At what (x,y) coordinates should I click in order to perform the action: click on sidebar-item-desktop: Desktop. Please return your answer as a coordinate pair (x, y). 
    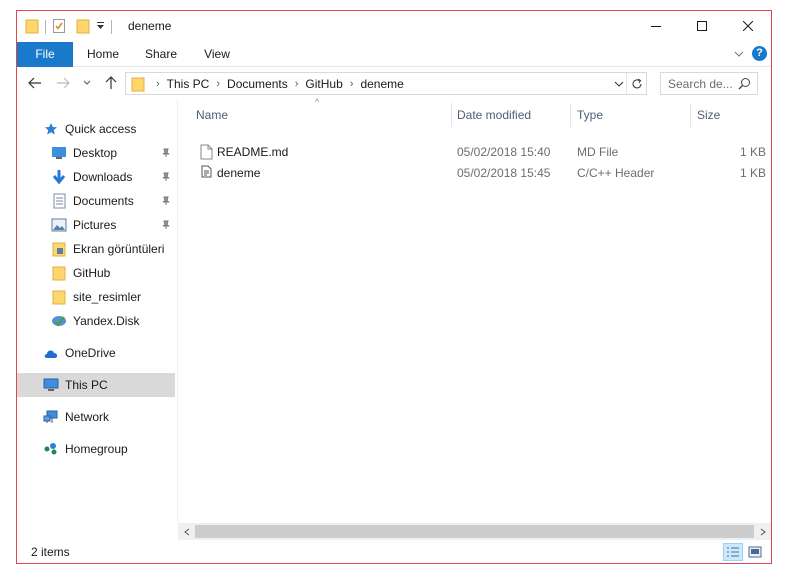
    Looking at the image, I should click on (96, 153).